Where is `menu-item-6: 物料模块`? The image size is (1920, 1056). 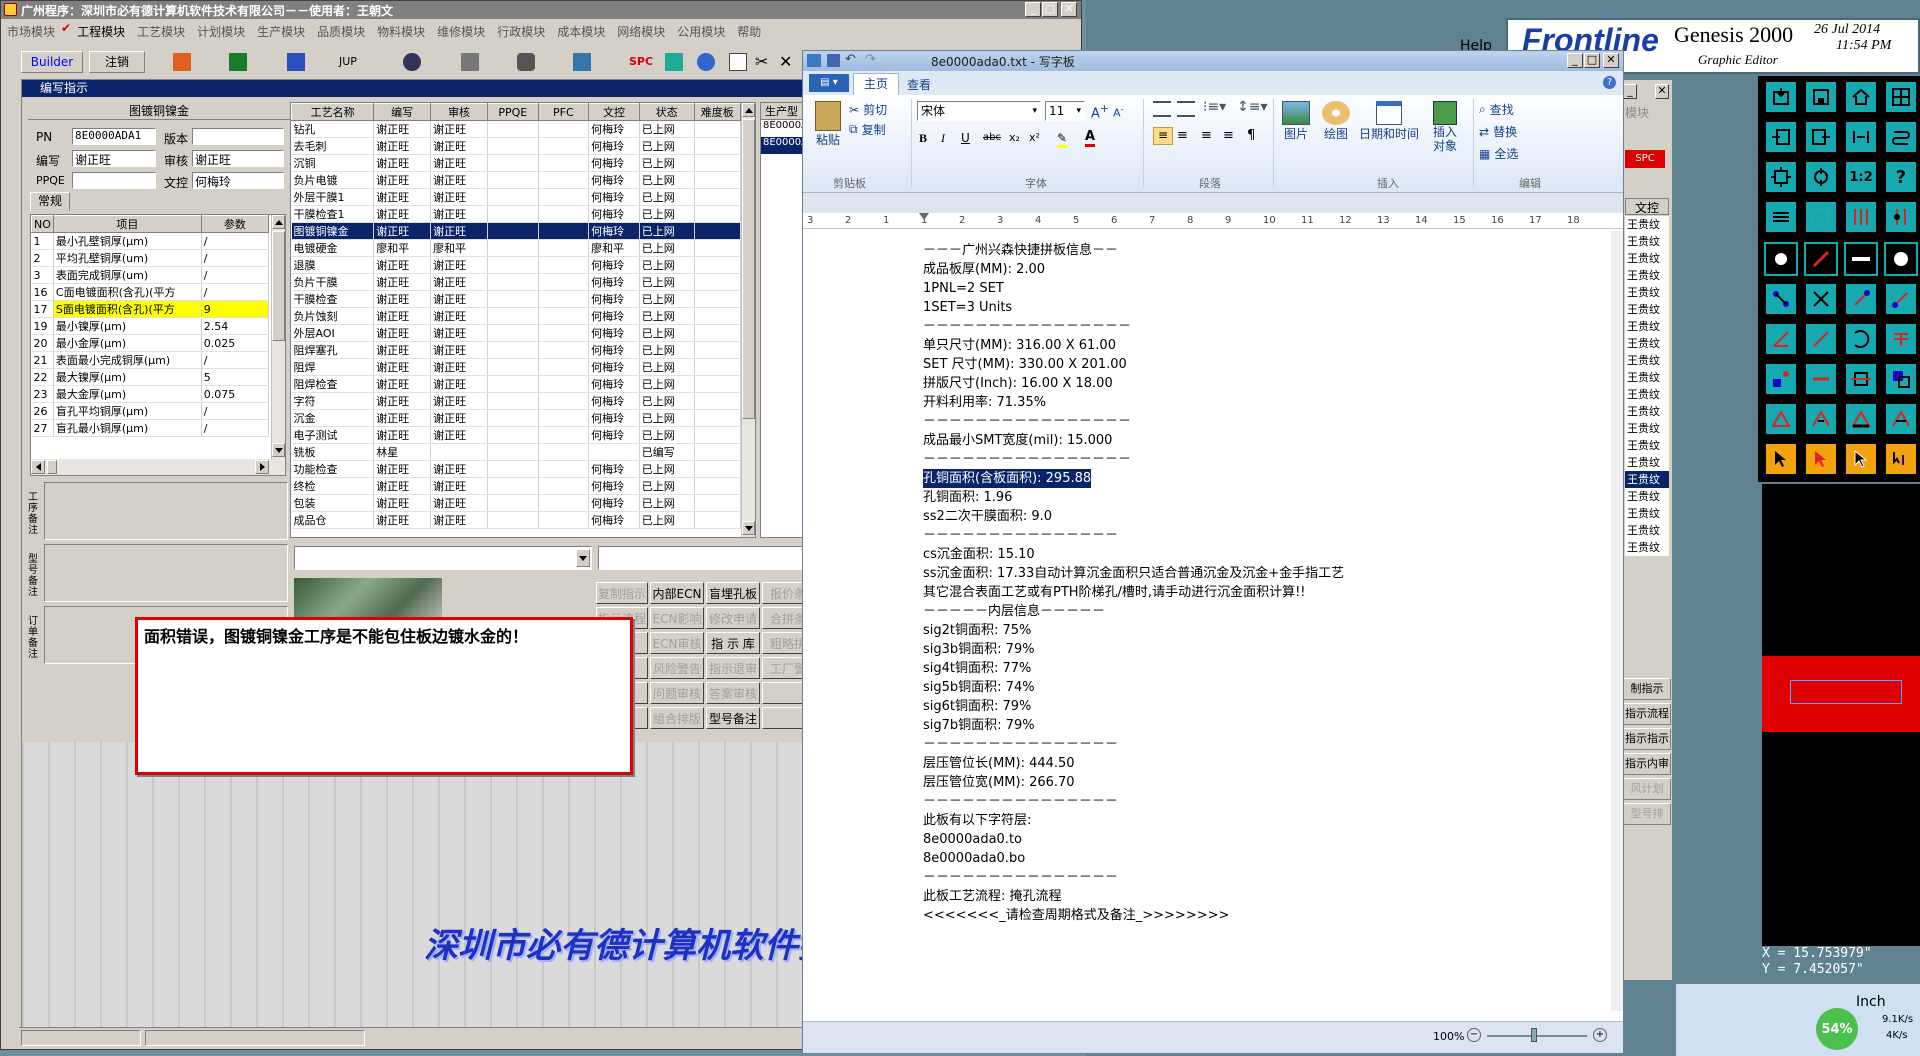 menu-item-6: 物料模块 is located at coordinates (401, 31).